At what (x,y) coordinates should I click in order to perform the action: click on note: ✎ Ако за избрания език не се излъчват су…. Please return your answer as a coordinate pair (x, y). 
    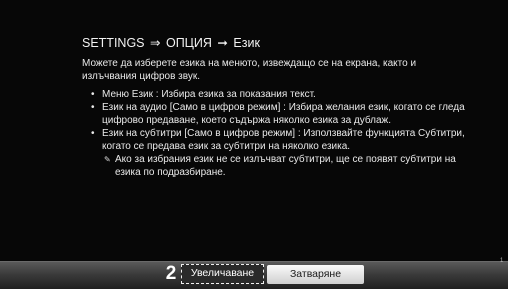
    Looking at the image, I should click on (277, 166).